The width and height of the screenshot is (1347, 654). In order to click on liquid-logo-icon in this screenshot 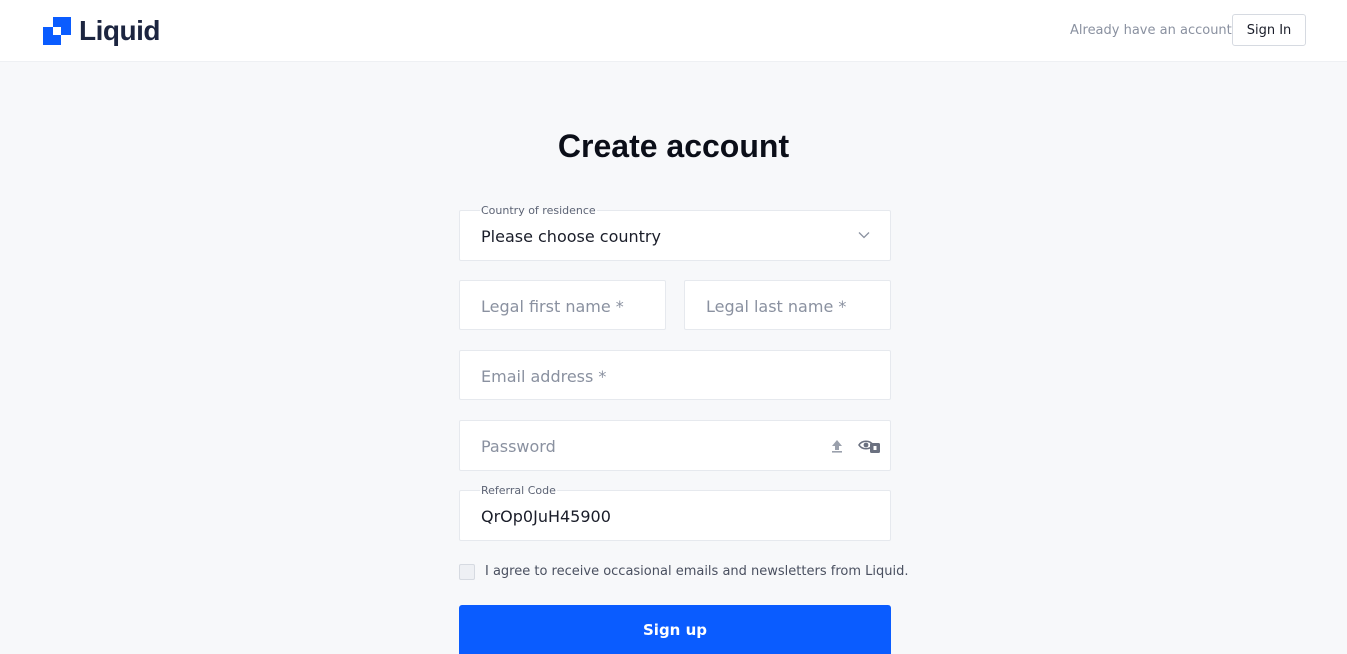, I will do `click(57, 31)`.